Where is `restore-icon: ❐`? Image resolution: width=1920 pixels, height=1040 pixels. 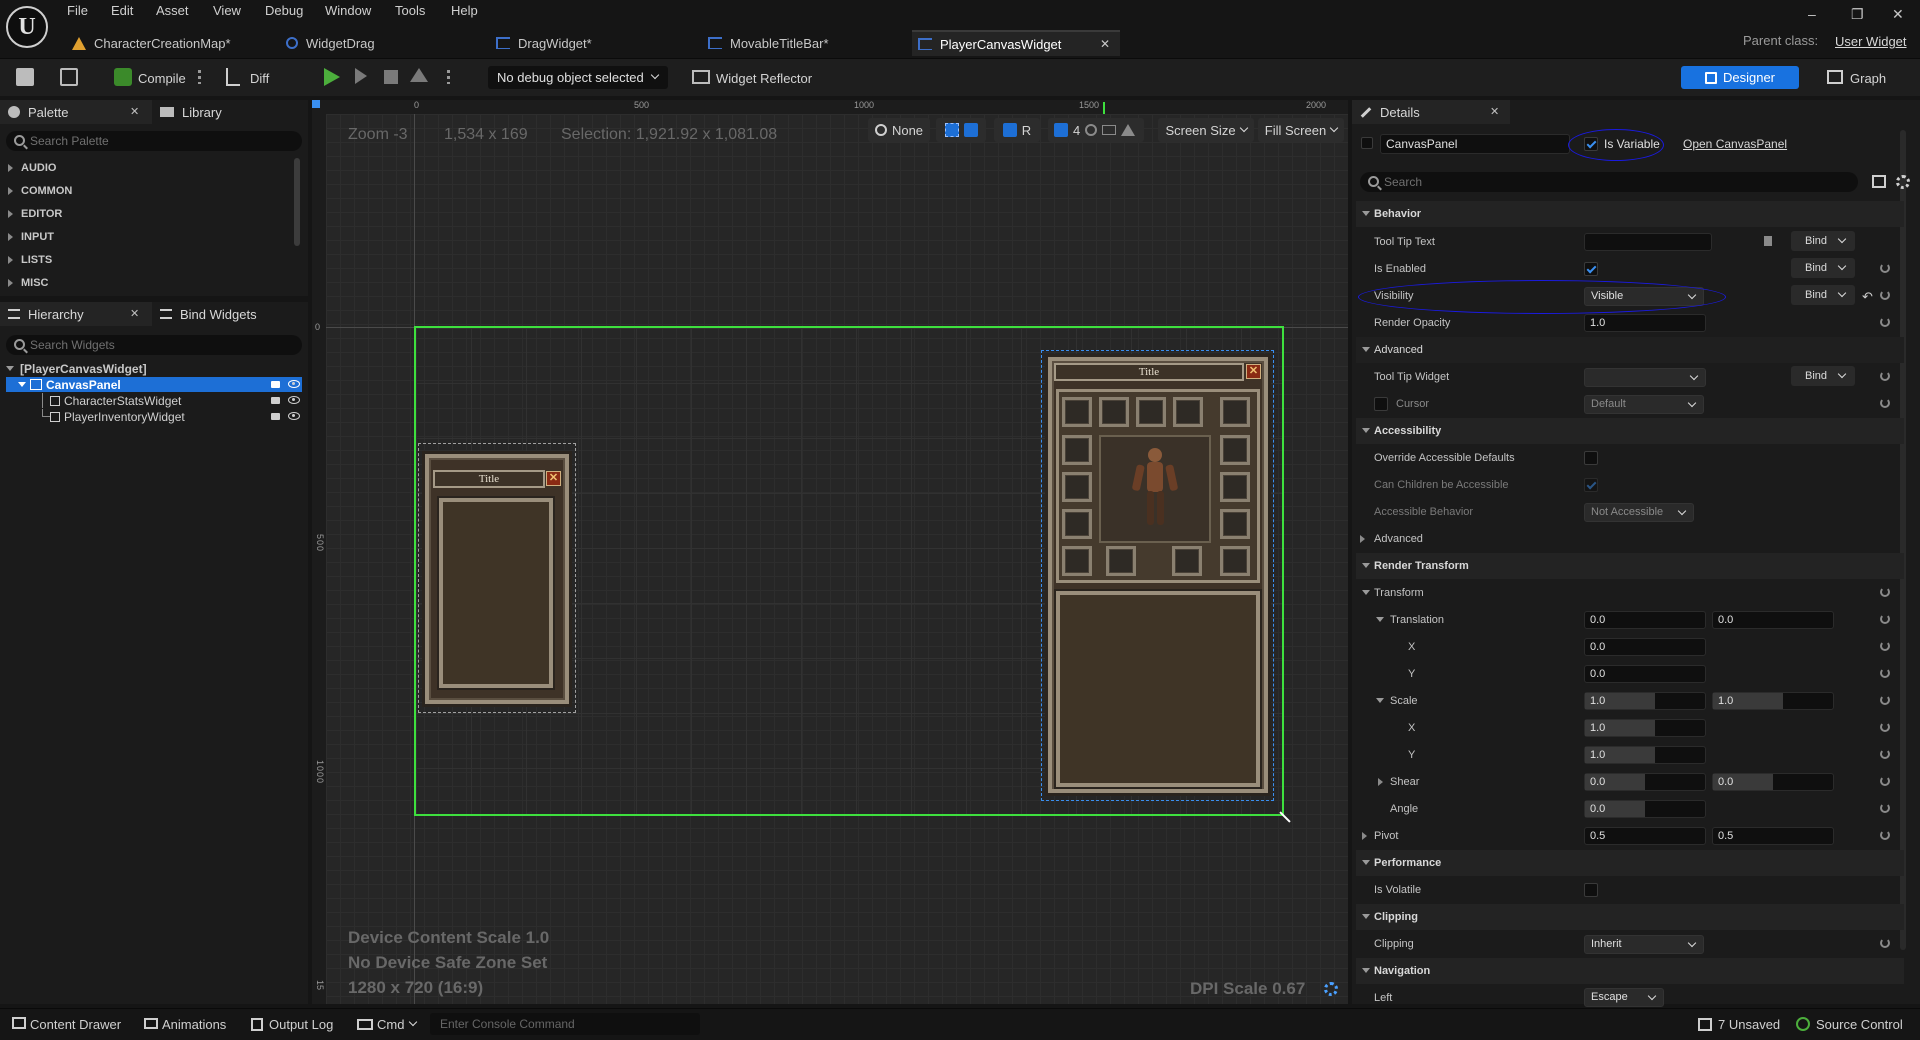 restore-icon: ❐ is located at coordinates (1857, 14).